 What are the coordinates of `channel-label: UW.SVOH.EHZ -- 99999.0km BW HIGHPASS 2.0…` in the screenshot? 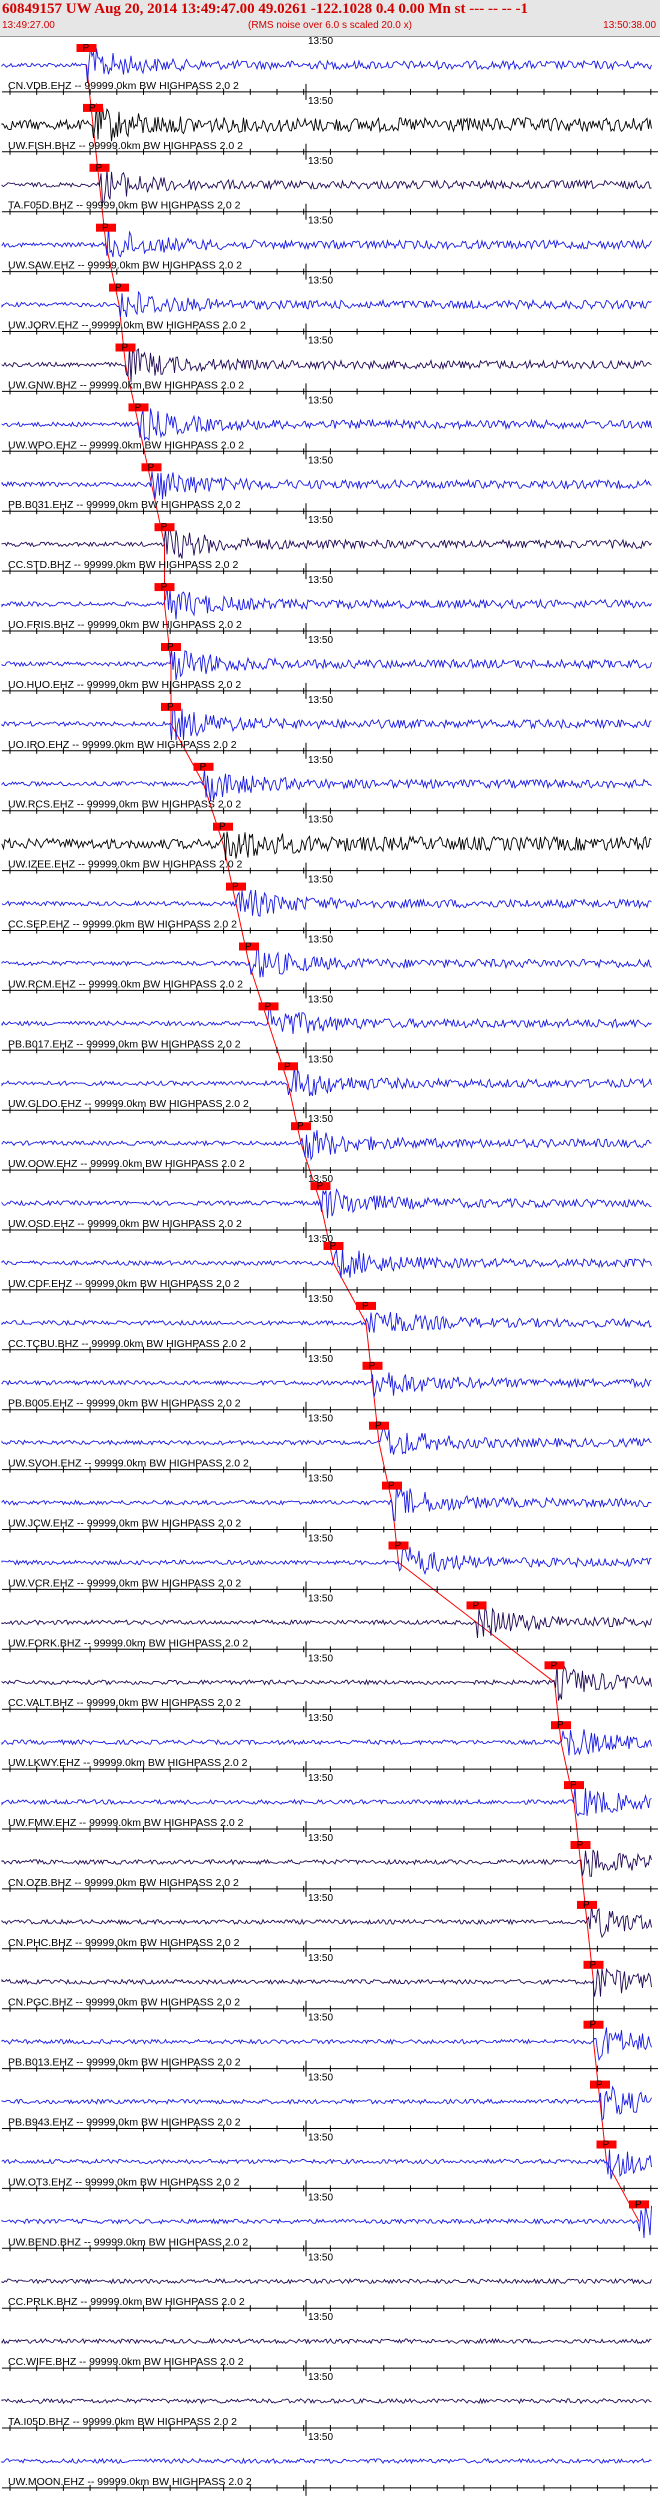 It's located at (128, 1464).